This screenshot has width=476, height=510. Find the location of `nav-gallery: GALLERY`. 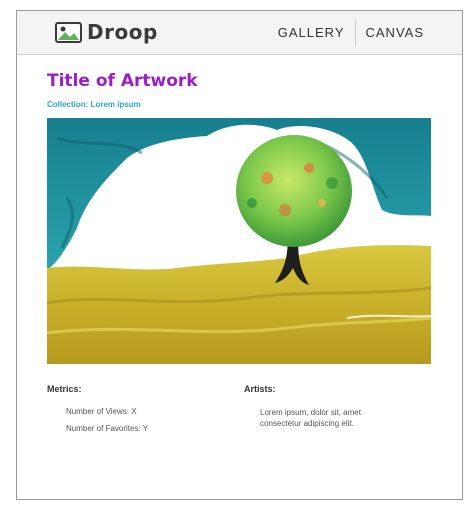

nav-gallery: GALLERY is located at coordinates (311, 32).